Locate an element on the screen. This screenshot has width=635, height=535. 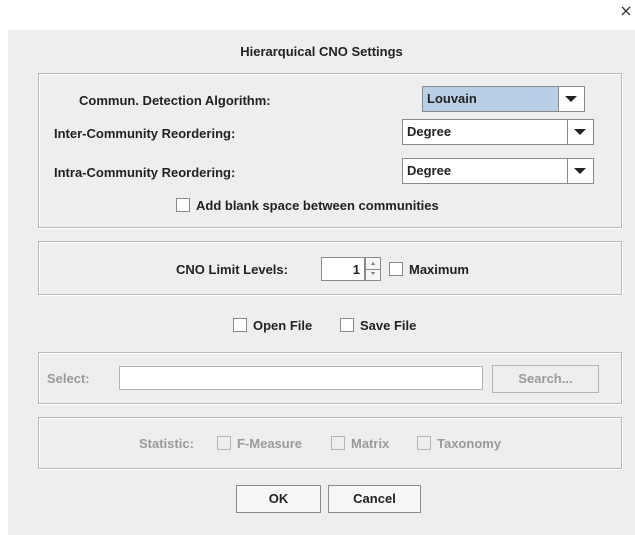
cancel-button: Cancel is located at coordinates (374, 499).